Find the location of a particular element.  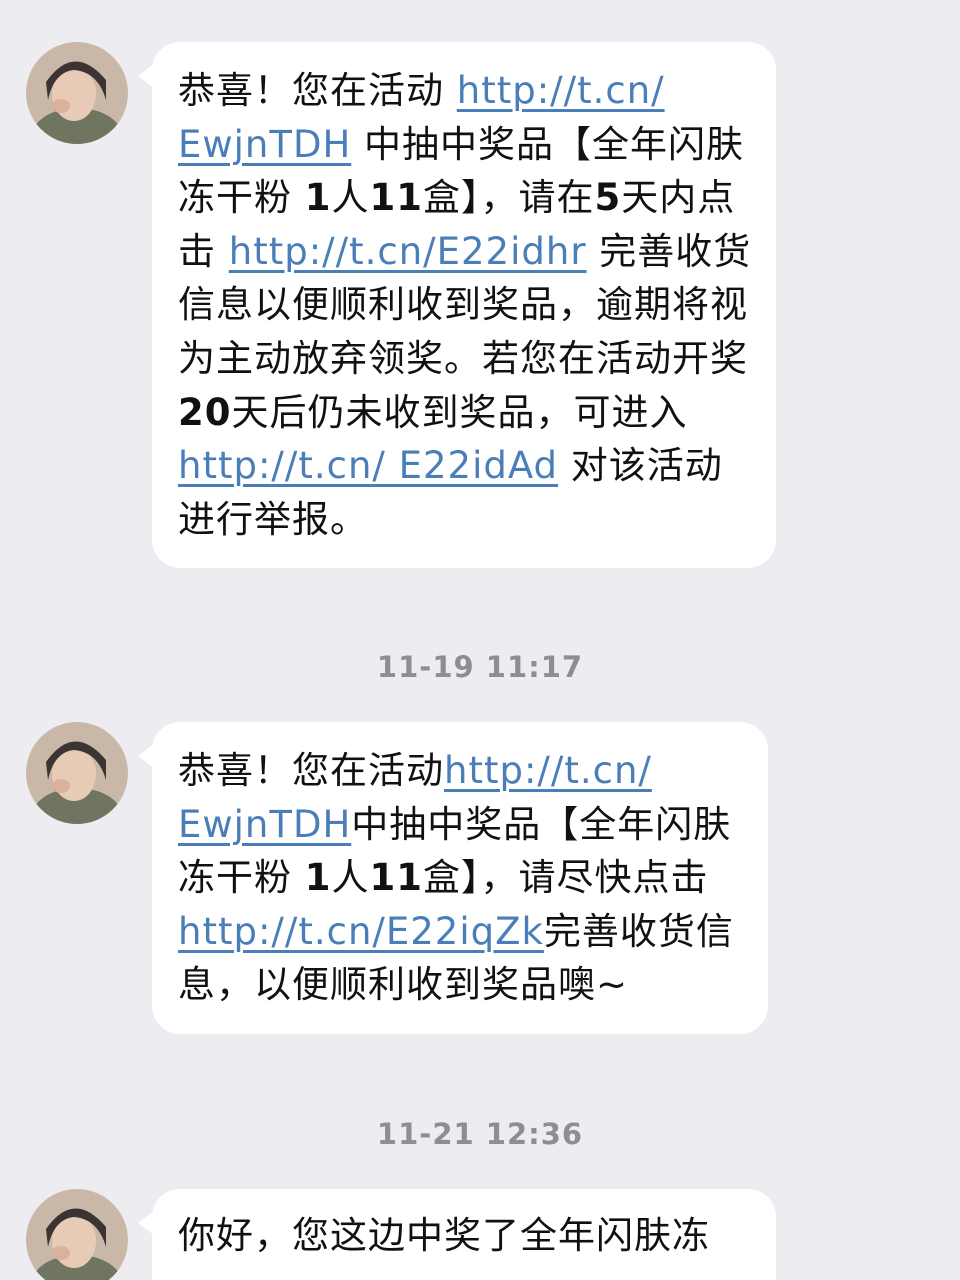

message-bubble: 你好，您这边中奖了全年闪肤冻 is located at coordinates (457, 1234).